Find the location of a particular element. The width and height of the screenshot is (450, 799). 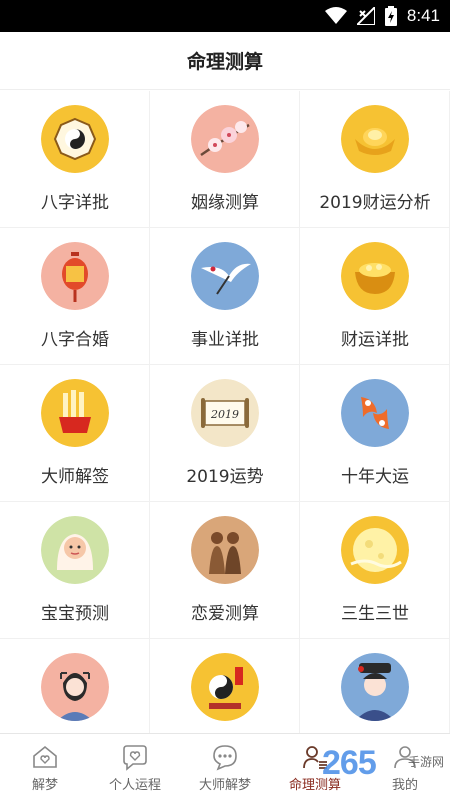

tab-personal-fortune: 个人运程 is located at coordinates (135, 766).